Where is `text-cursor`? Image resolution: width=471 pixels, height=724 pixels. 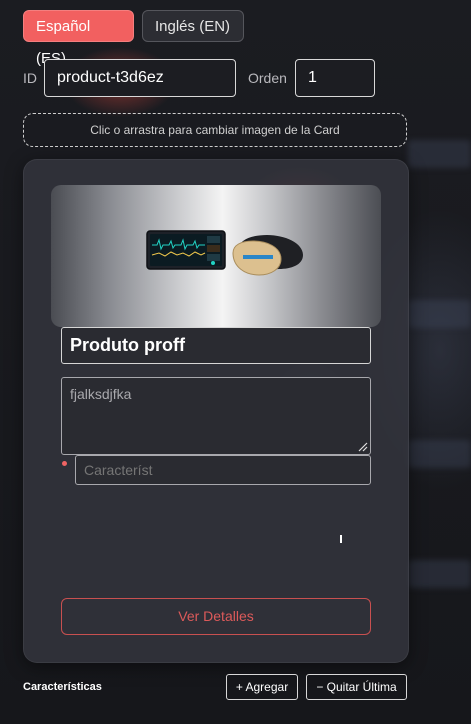 text-cursor is located at coordinates (341, 539).